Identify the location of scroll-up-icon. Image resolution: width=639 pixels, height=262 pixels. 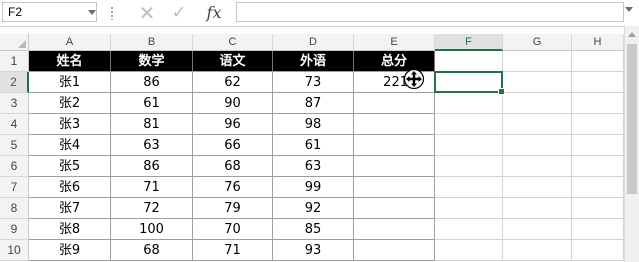
(632, 34).